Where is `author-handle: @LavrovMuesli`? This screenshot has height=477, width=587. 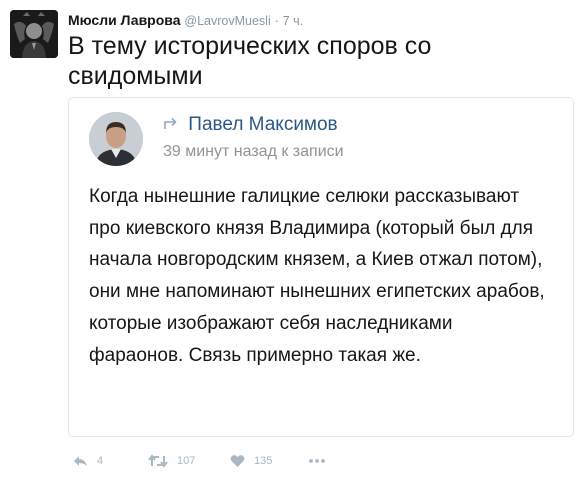
author-handle: @LavrovMuesli is located at coordinates (227, 21).